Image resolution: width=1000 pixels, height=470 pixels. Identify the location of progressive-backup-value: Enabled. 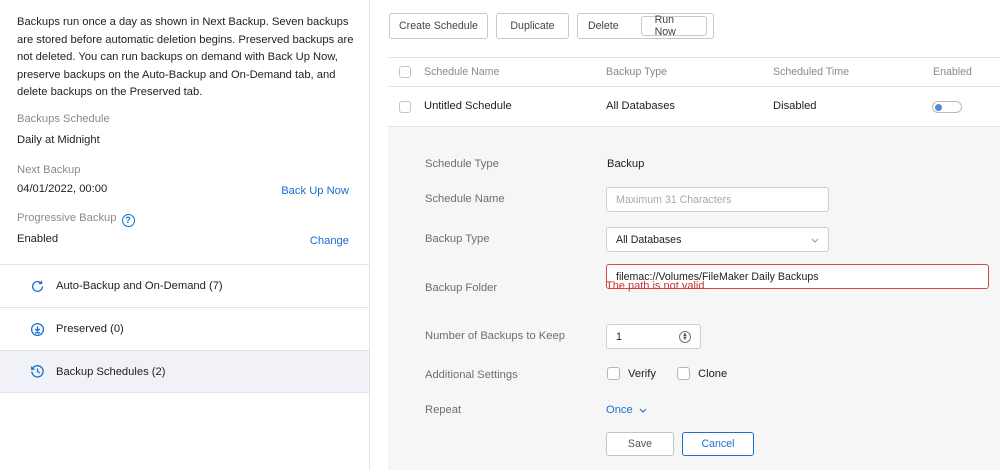
(38, 239).